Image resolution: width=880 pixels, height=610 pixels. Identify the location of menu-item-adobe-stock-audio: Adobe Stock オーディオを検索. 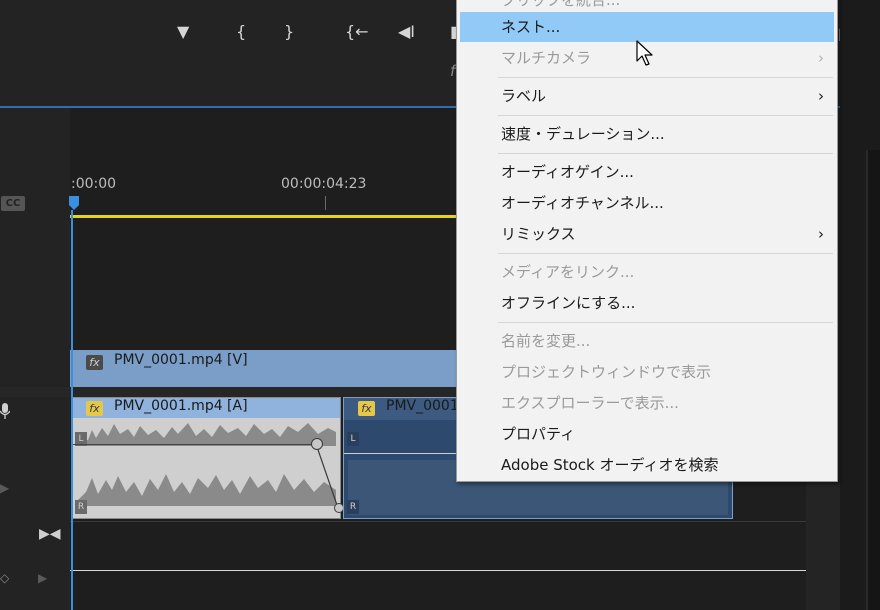
(647, 465).